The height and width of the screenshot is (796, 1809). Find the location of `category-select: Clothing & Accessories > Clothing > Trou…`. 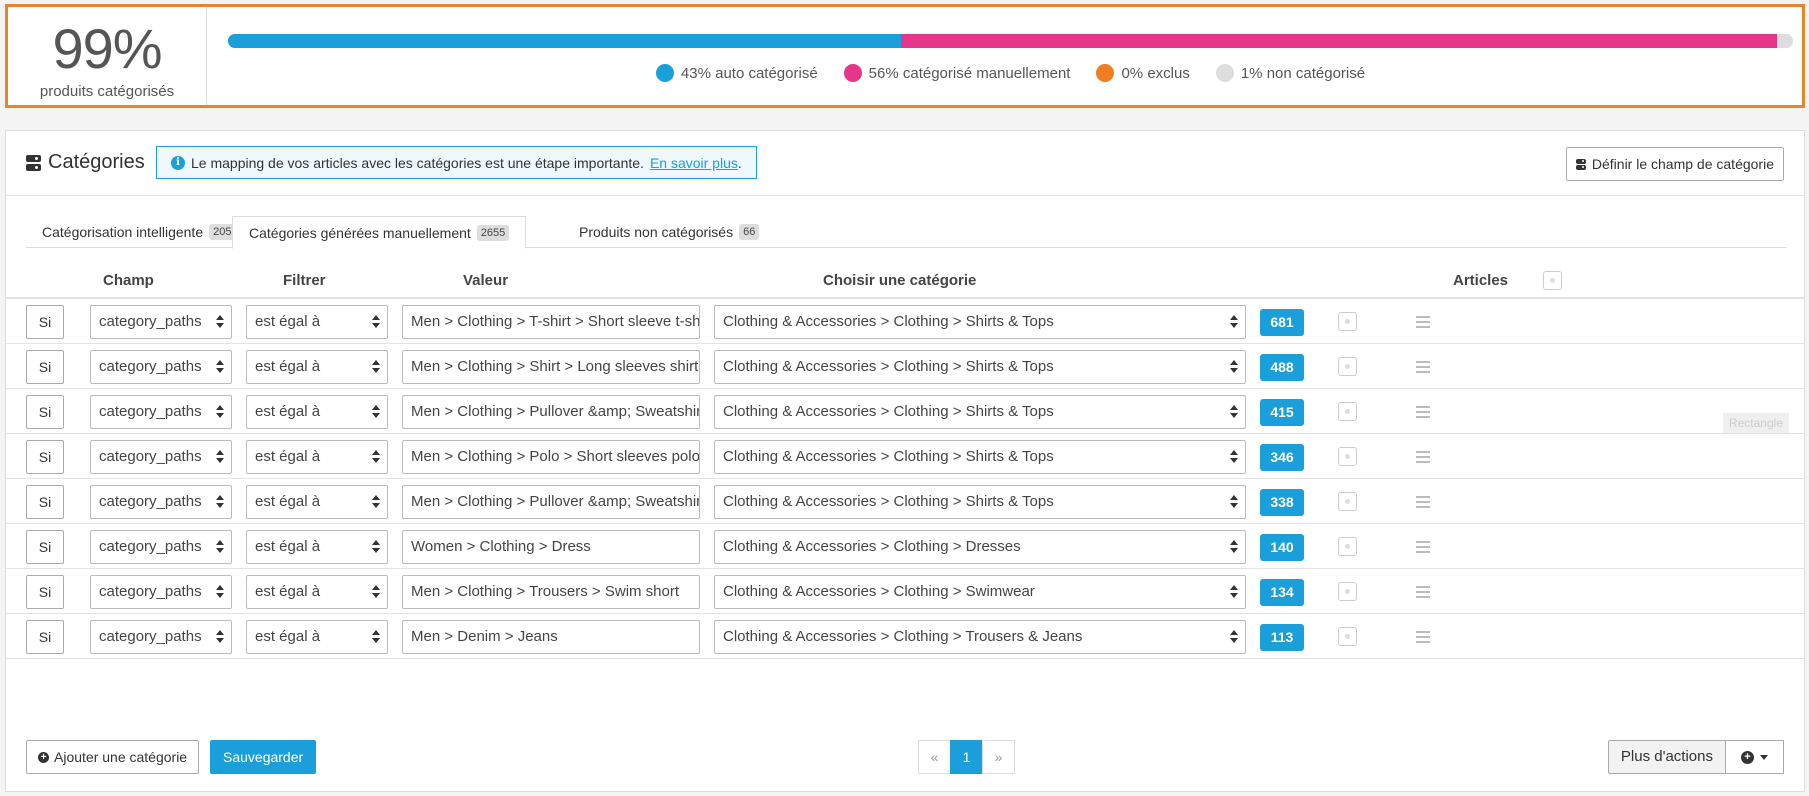

category-select: Clothing & Accessories > Clothing > Trou… is located at coordinates (980, 637).